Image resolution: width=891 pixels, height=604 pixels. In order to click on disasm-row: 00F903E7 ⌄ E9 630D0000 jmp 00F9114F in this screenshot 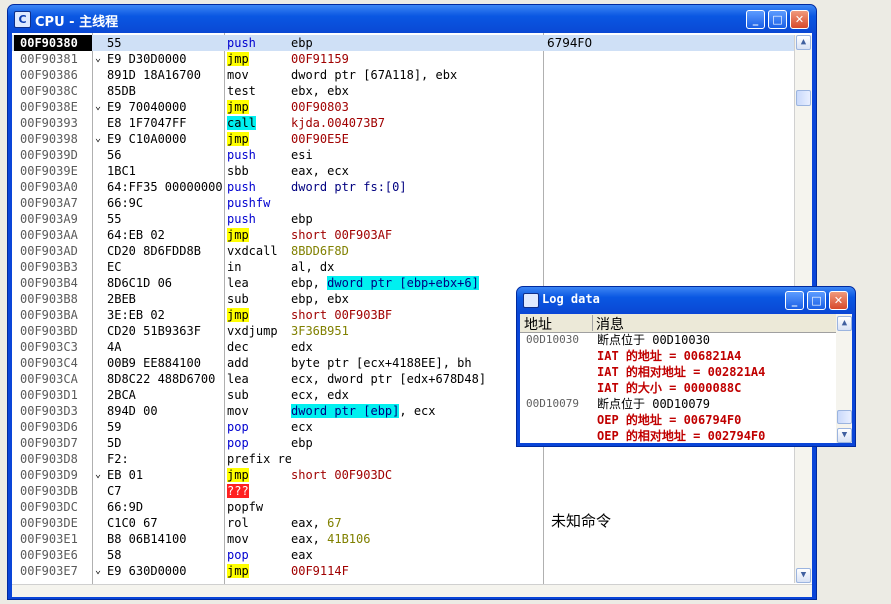, I will do `click(407, 571)`.